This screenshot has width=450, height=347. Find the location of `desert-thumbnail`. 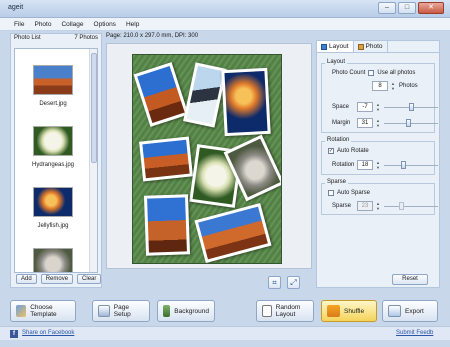

desert-thumbnail is located at coordinates (53, 80).